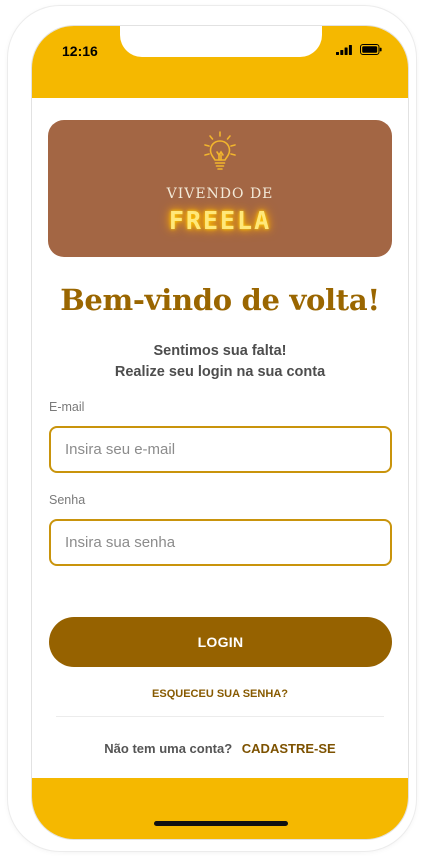 The height and width of the screenshot is (857, 424). I want to click on forgot-password-link: ESQUECEU SUA SENHA?, so click(220, 694).